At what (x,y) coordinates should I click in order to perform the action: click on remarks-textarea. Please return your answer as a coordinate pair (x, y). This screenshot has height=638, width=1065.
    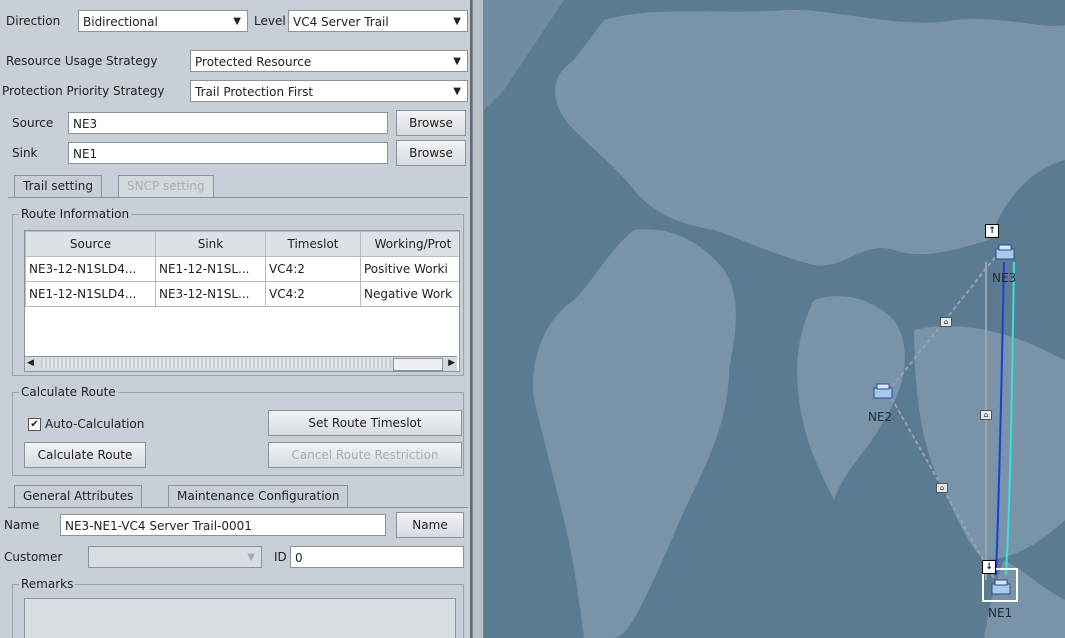
    Looking at the image, I should click on (240, 618).